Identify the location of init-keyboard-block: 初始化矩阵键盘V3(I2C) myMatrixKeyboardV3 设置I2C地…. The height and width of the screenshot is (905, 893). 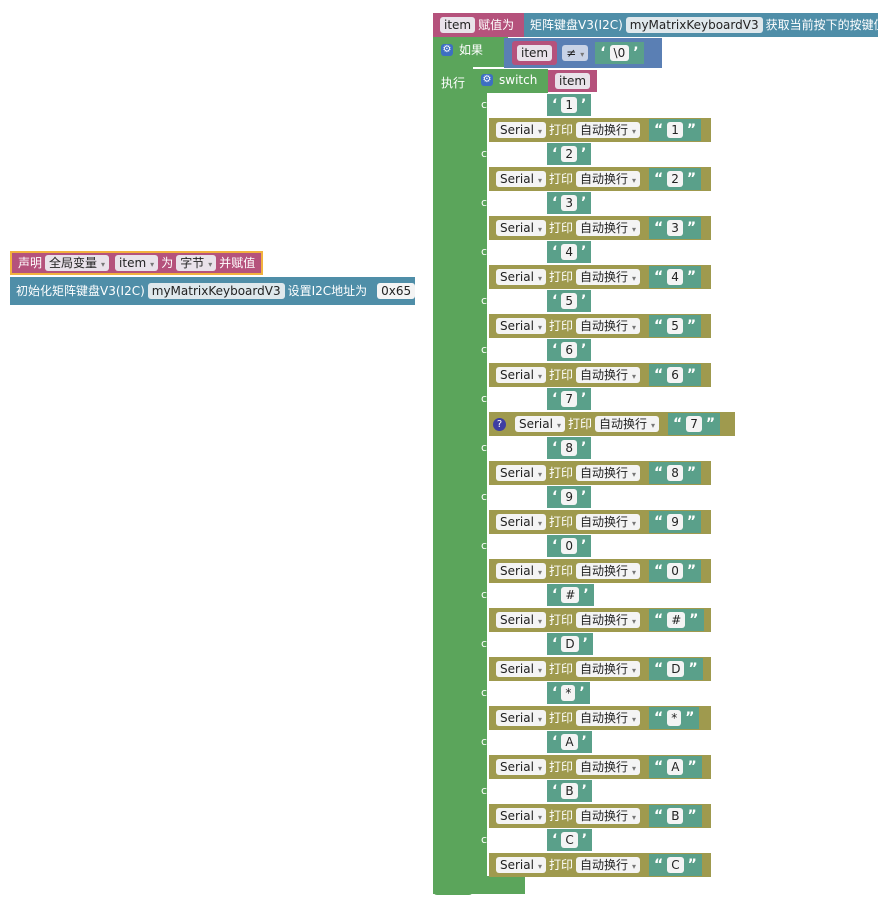
(213, 291).